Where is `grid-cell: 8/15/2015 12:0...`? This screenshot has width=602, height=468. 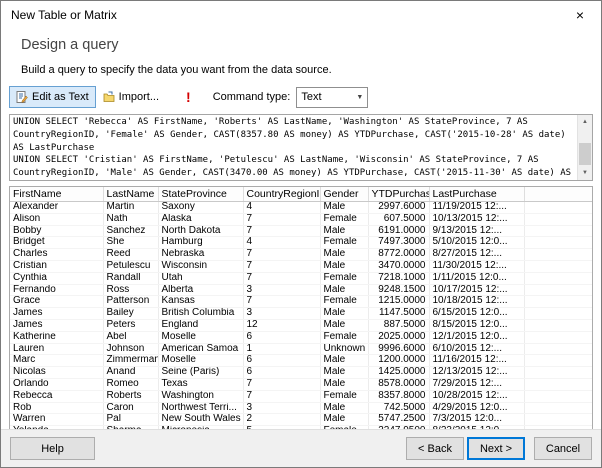 grid-cell: 8/15/2015 12:0... is located at coordinates (477, 325).